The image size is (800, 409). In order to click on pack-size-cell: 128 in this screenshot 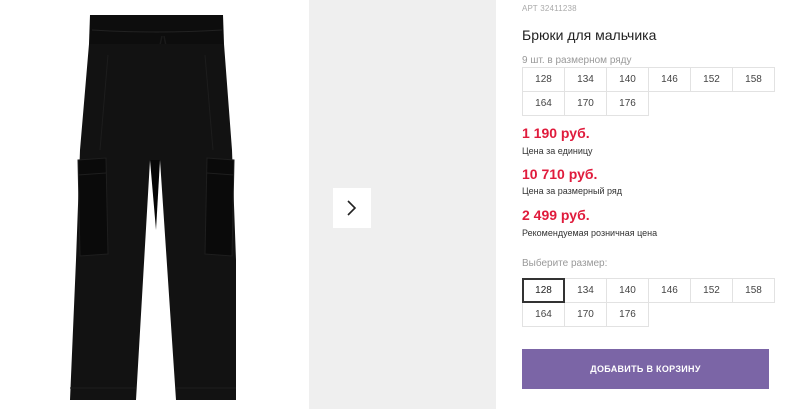, I will do `click(543, 79)`.